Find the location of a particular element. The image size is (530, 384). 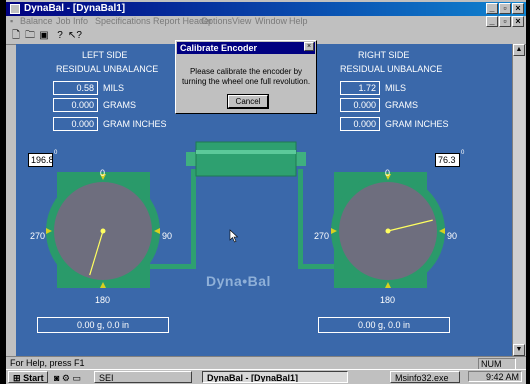

left-mils-unit: MILS is located at coordinates (114, 88).